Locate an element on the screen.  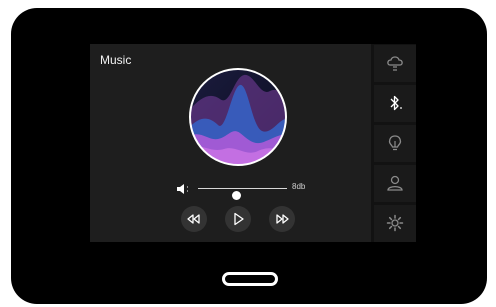
sidebar-item-settings is located at coordinates (395, 223).